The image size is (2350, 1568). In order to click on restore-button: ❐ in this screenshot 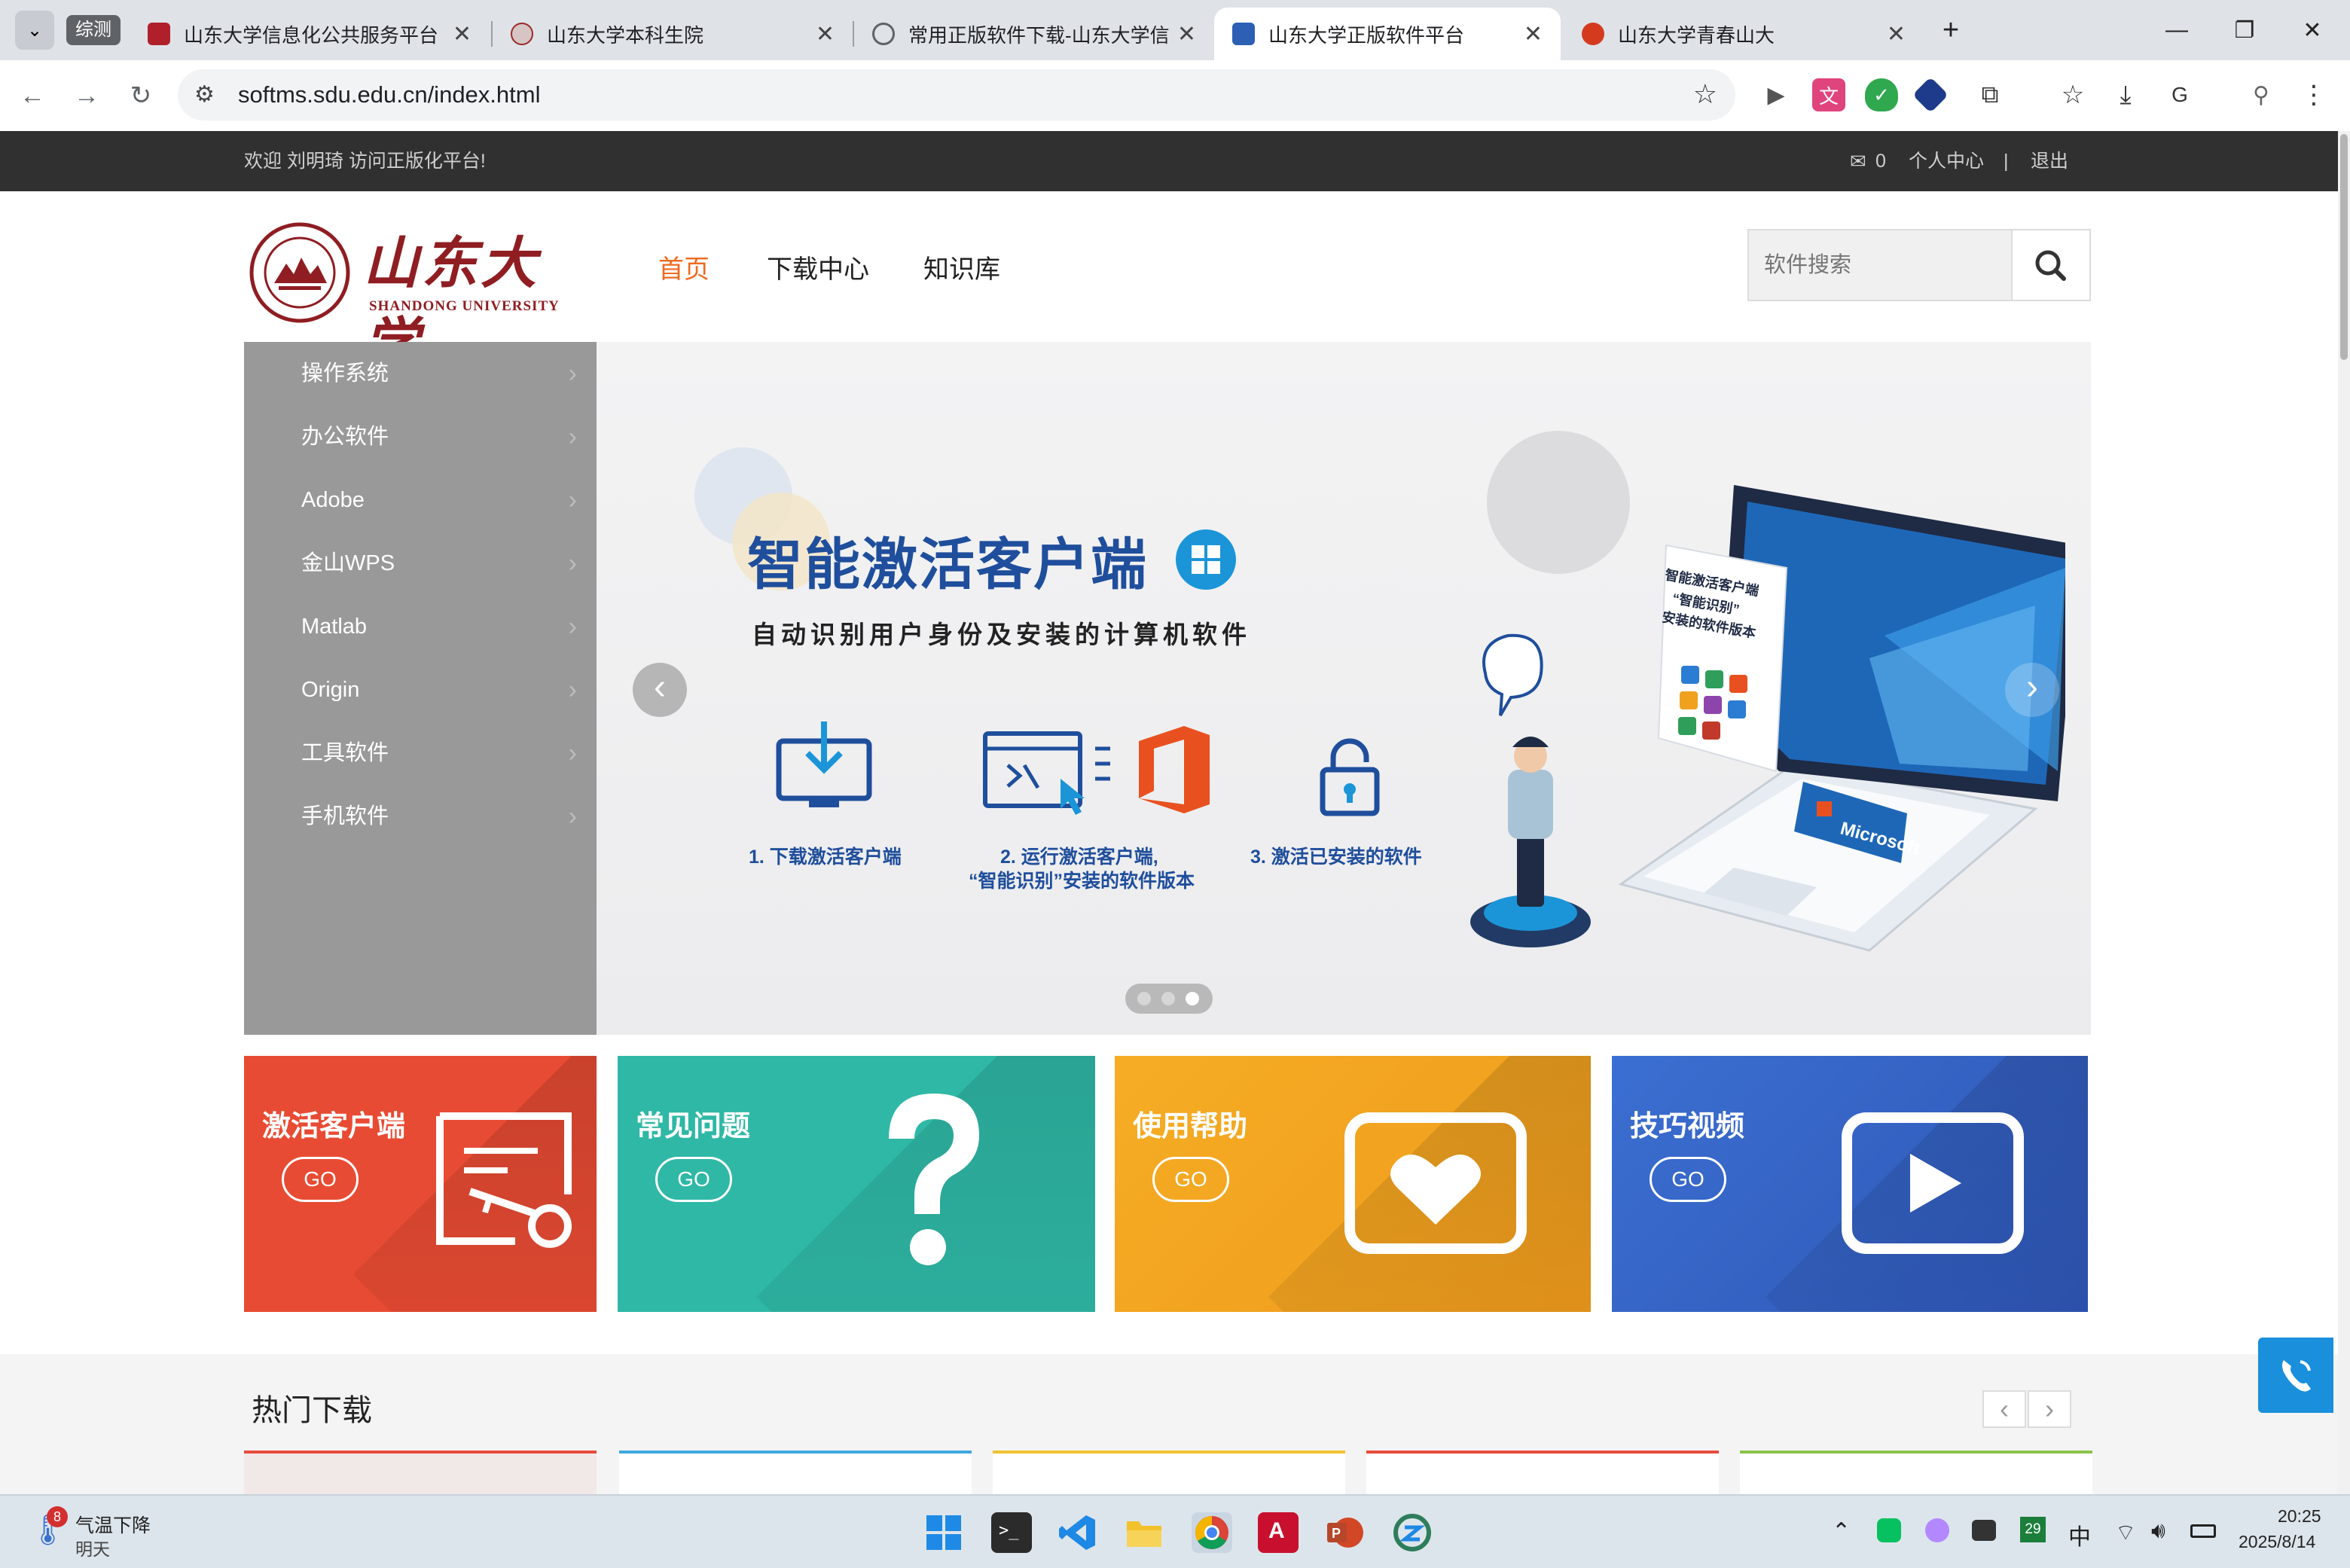, I will do `click(2244, 31)`.